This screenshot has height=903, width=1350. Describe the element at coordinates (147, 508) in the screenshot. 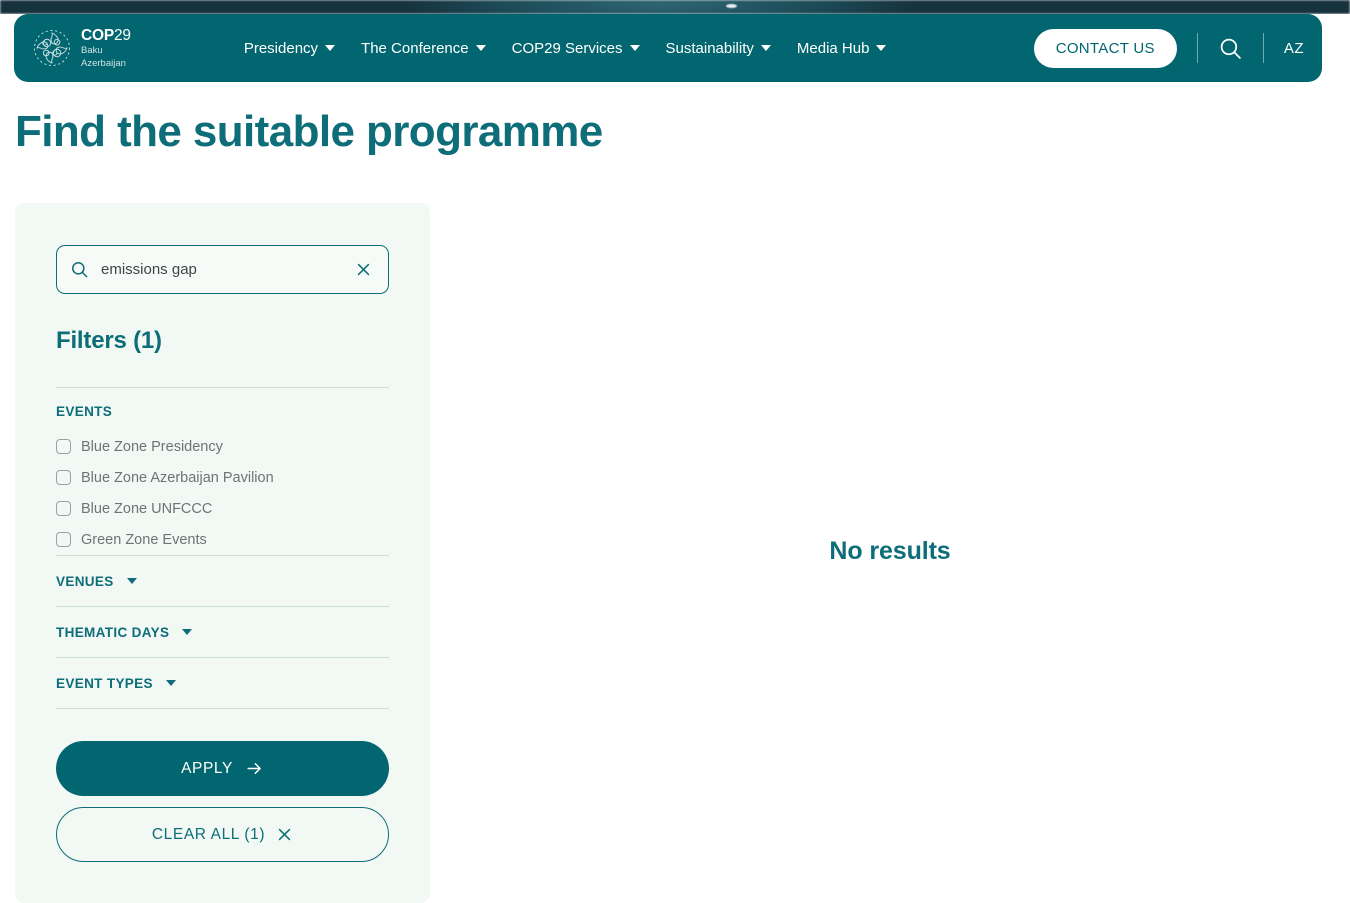

I see `checkbox-label: Blue Zone UNFCCC` at that location.